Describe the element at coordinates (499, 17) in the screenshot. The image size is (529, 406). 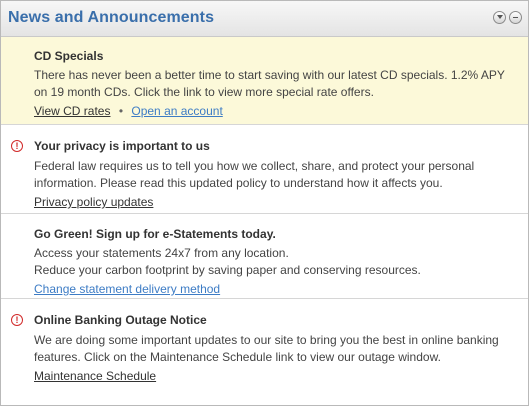
I see `collapse-icon` at that location.